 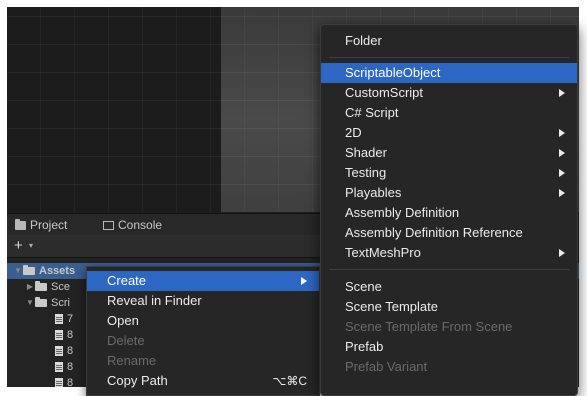 What do you see at coordinates (49, 225) in the screenshot?
I see `tab-project-label: Project` at bounding box center [49, 225].